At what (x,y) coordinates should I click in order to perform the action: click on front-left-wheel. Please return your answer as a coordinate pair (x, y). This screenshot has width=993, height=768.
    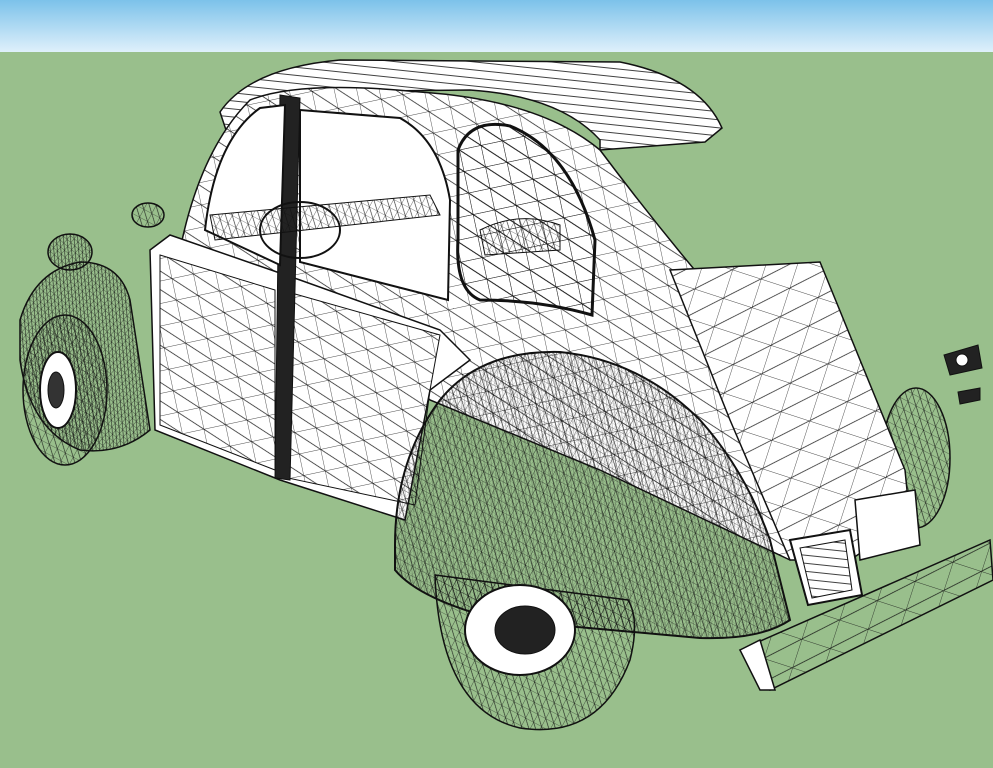
    Looking at the image, I should click on (65, 390).